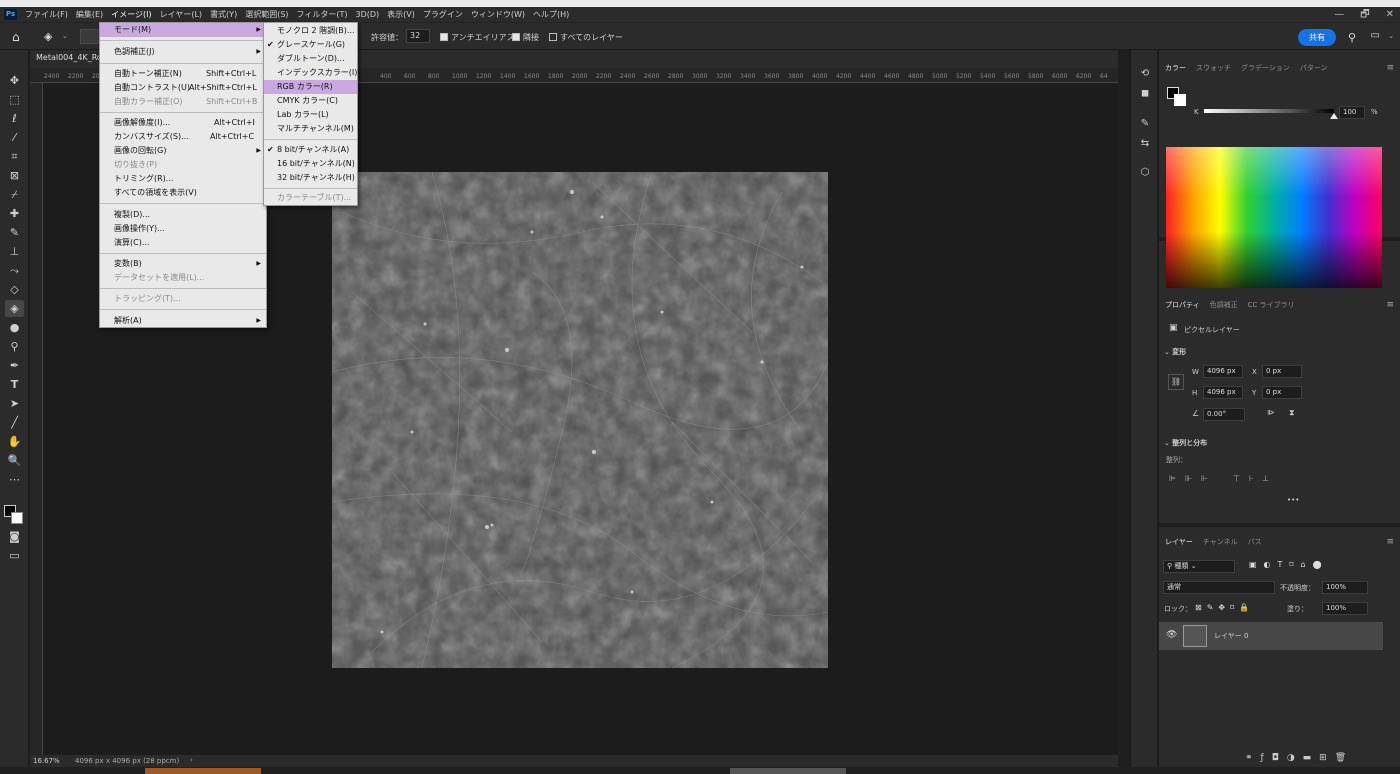 The height and width of the screenshot is (774, 1400). Describe the element at coordinates (310, 150) in the screenshot. I see `menu-item-8bit: ✔ 8 bit/チャンネル(A)` at that location.